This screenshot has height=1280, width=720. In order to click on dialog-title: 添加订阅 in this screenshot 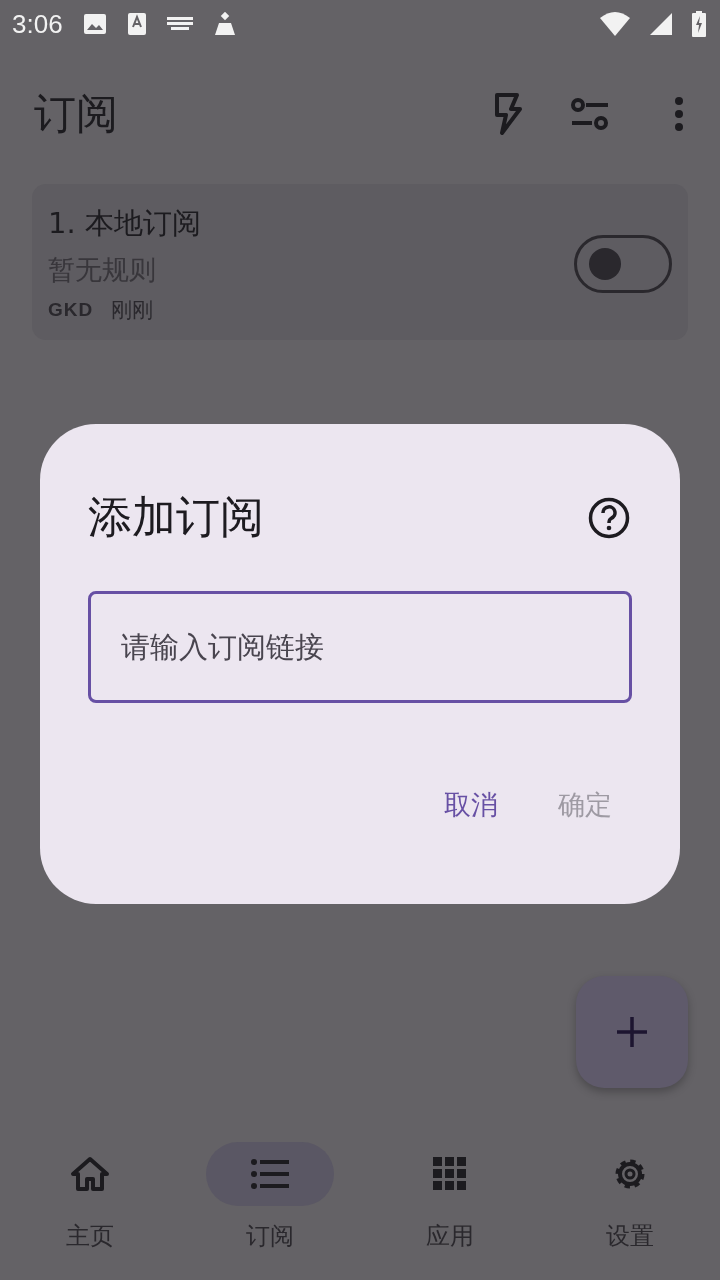, I will do `click(176, 517)`.